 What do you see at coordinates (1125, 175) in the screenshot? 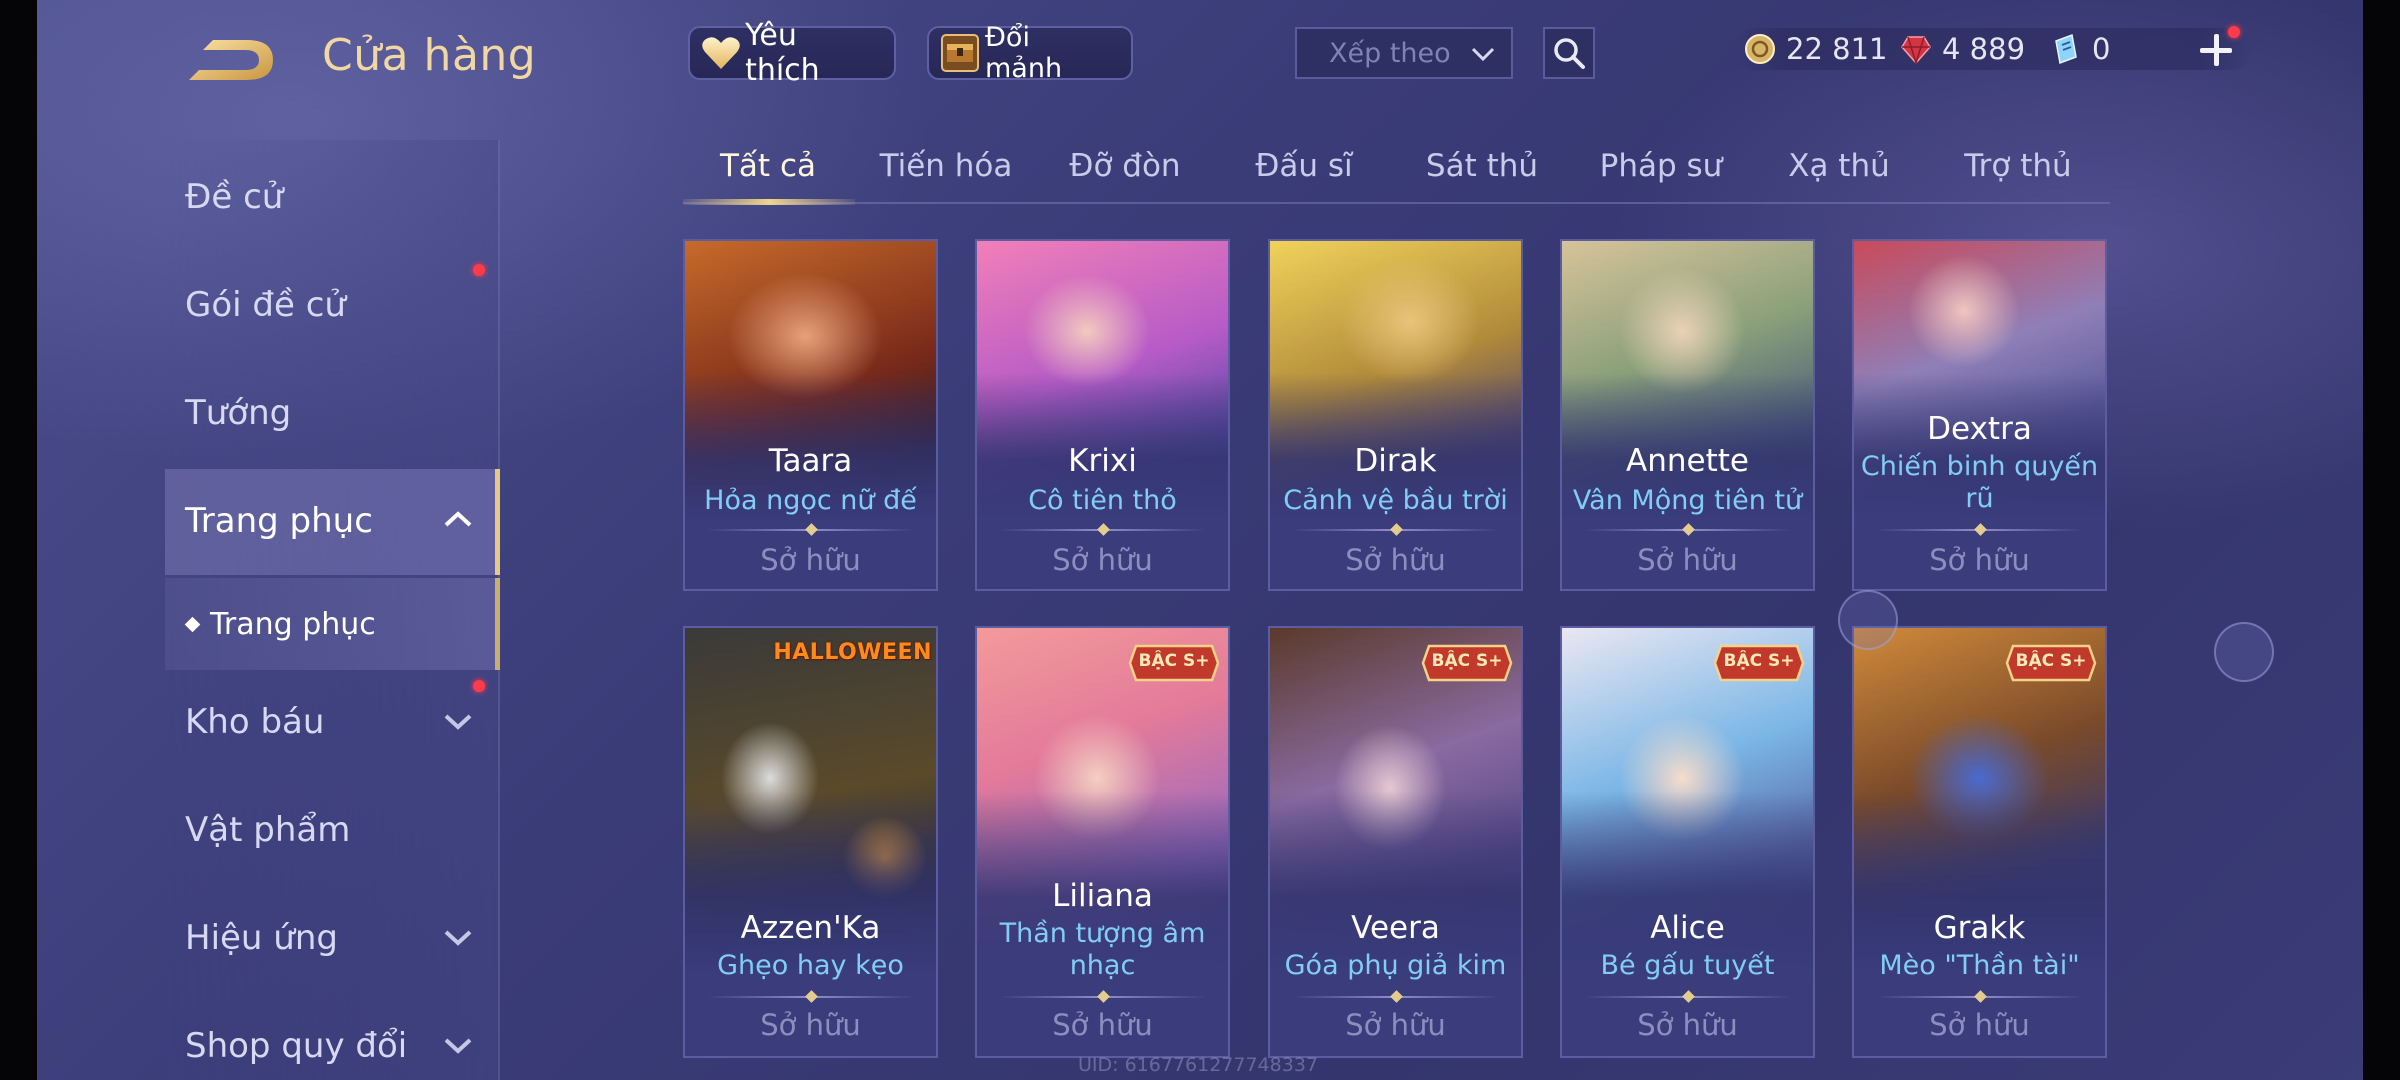
I see `tab-tank: Đỡ đòn` at bounding box center [1125, 175].